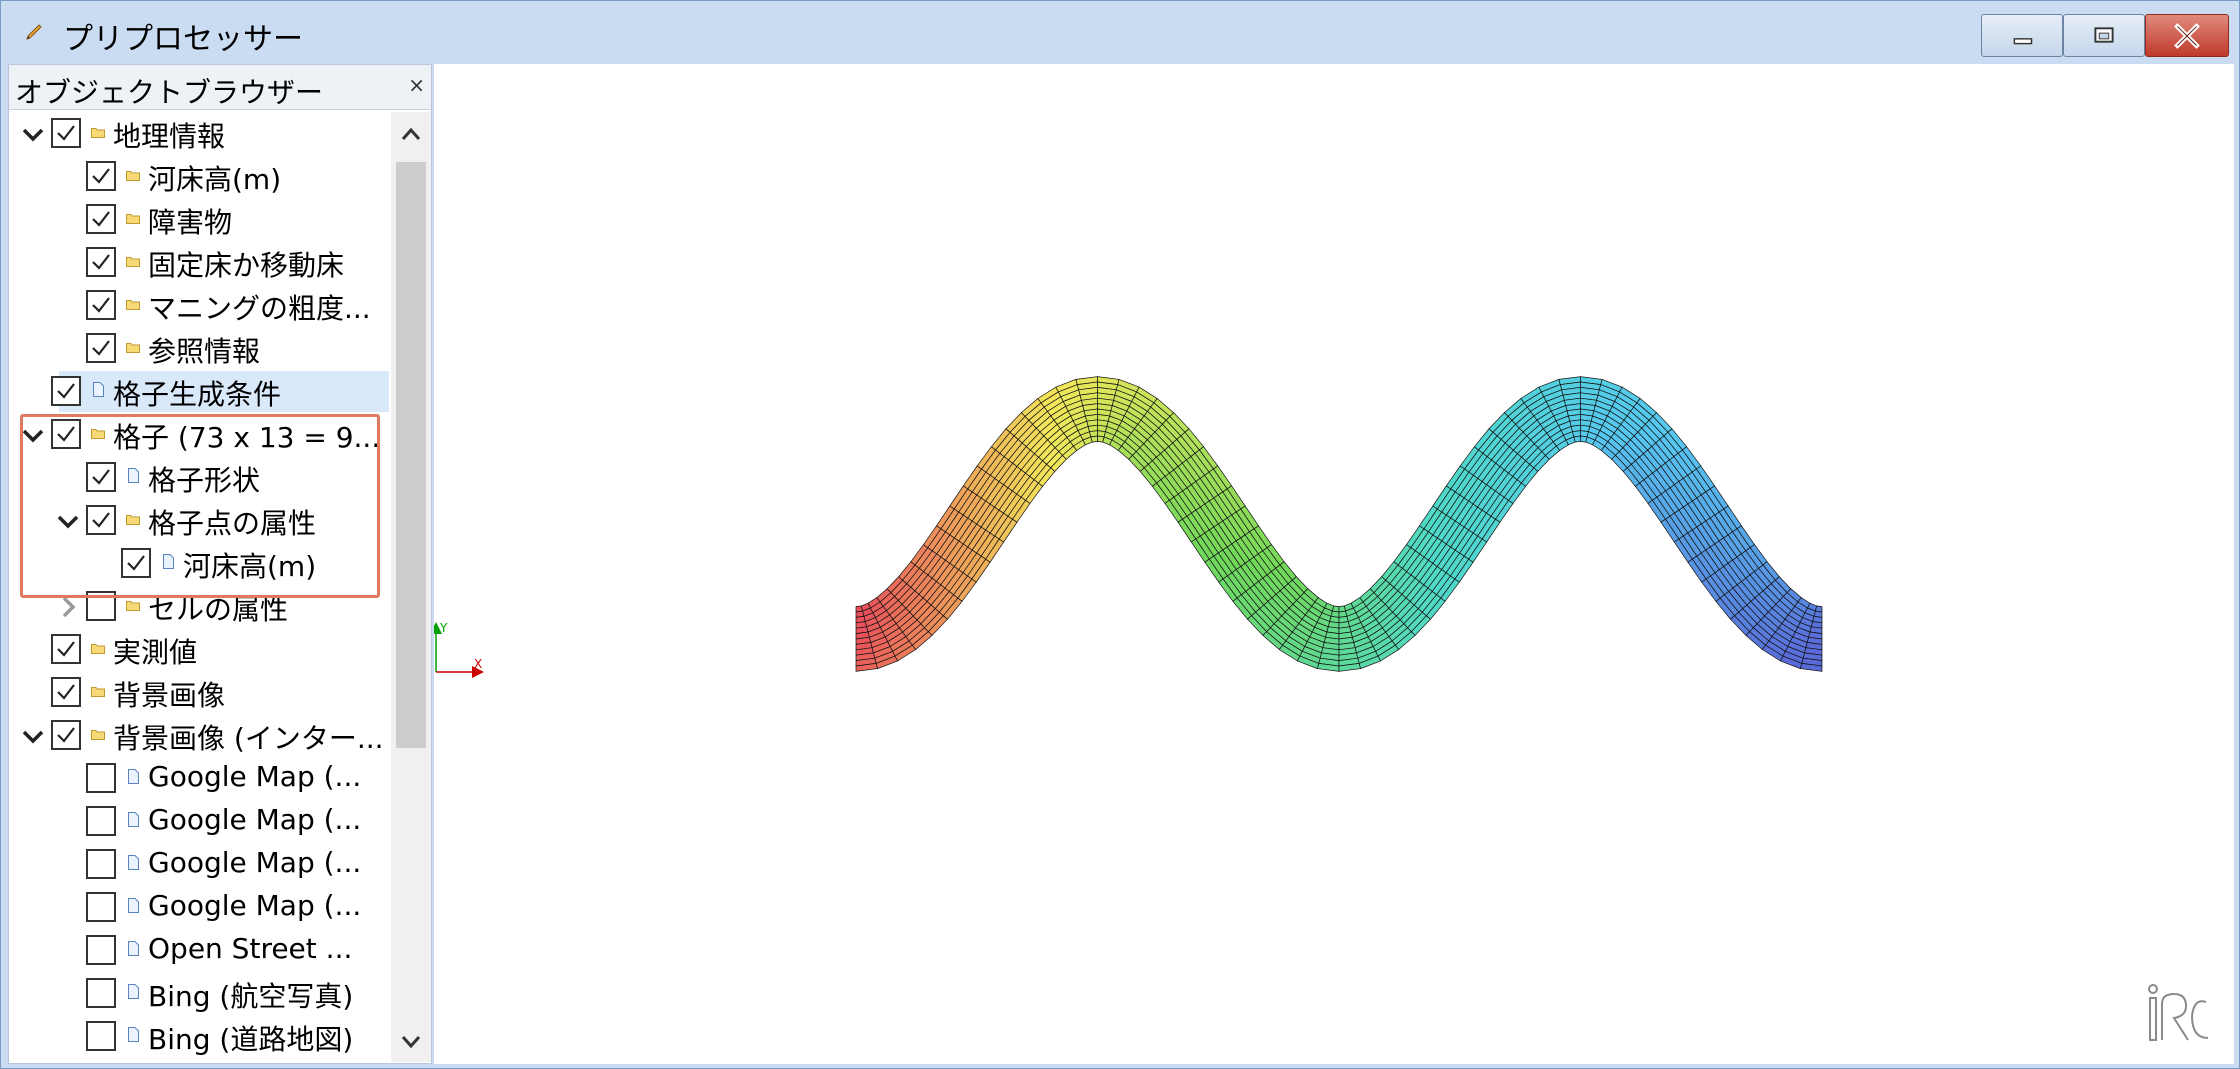 Image resolution: width=2240 pixels, height=1069 pixels. What do you see at coordinates (2104, 35) in the screenshot?
I see `maximize-button` at bounding box center [2104, 35].